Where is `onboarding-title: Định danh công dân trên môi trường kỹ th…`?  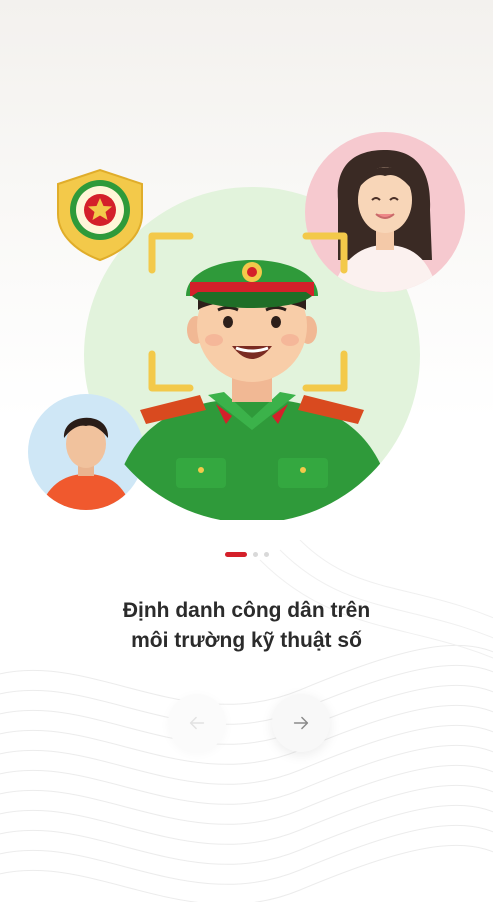 onboarding-title: Định danh công dân trên môi trường kỹ th… is located at coordinates (246, 626).